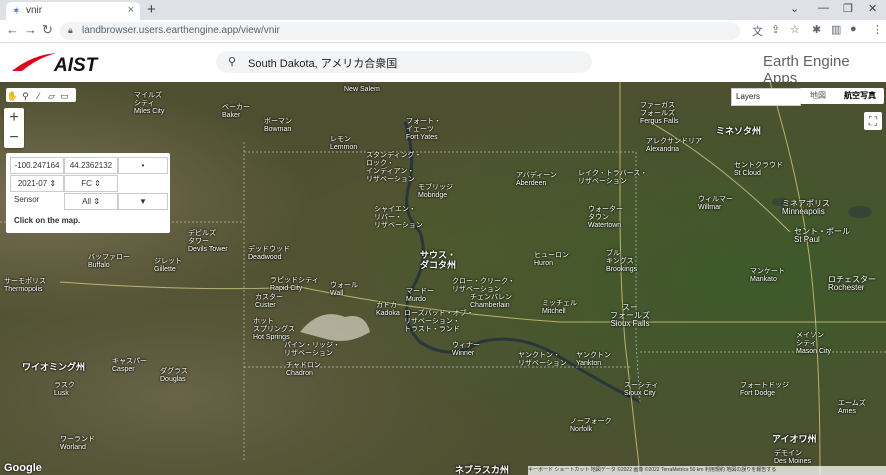 The width and height of the screenshot is (886, 475). I want to click on hand-pan-icon: ✋, so click(12, 96).